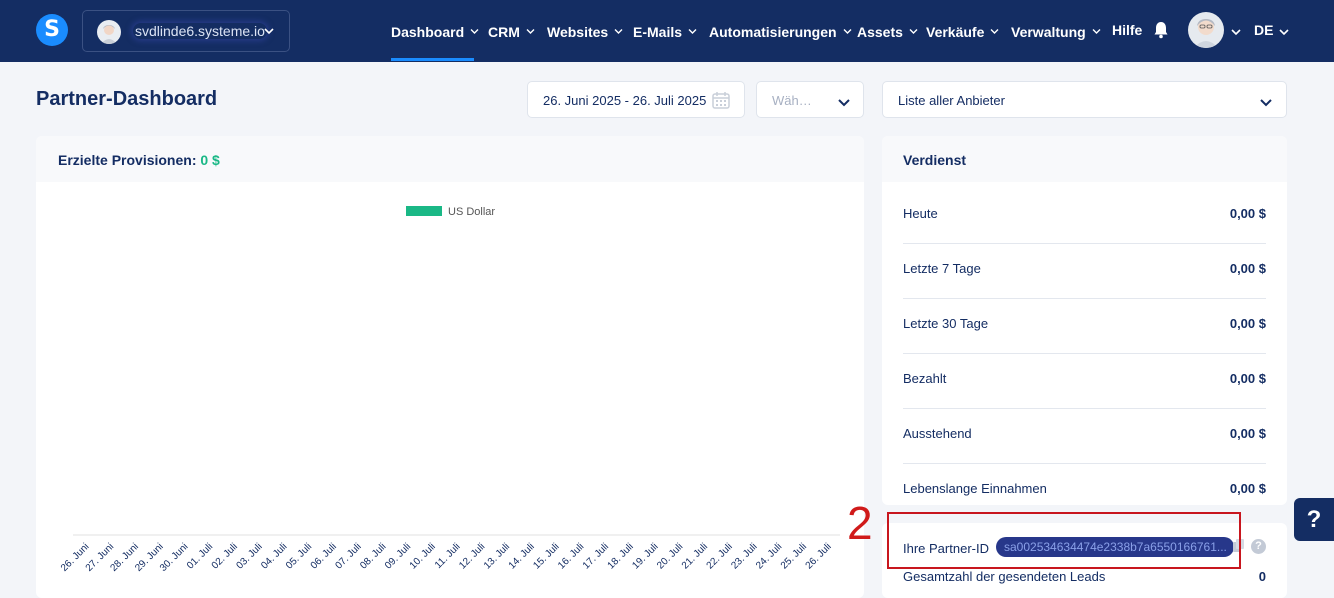 The width and height of the screenshot is (1334, 598). What do you see at coordinates (428, 32) in the screenshot?
I see `nav-item-label: Dashboard` at bounding box center [428, 32].